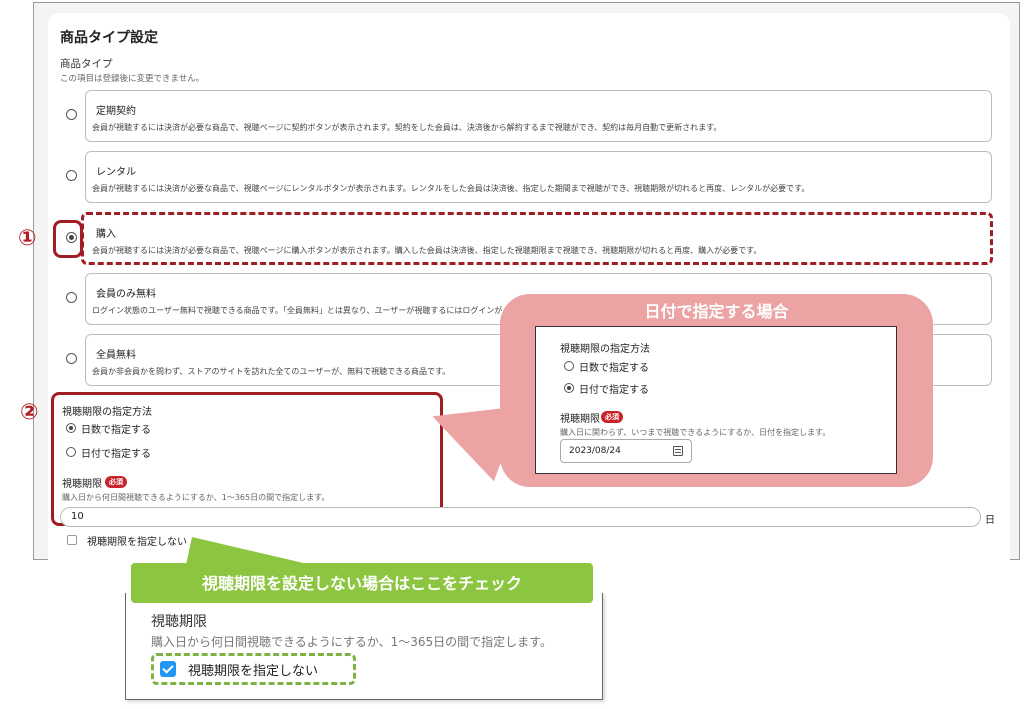 The height and width of the screenshot is (709, 1032). Describe the element at coordinates (595, 451) in the screenshot. I see `date-value: 2023/08/24` at that location.